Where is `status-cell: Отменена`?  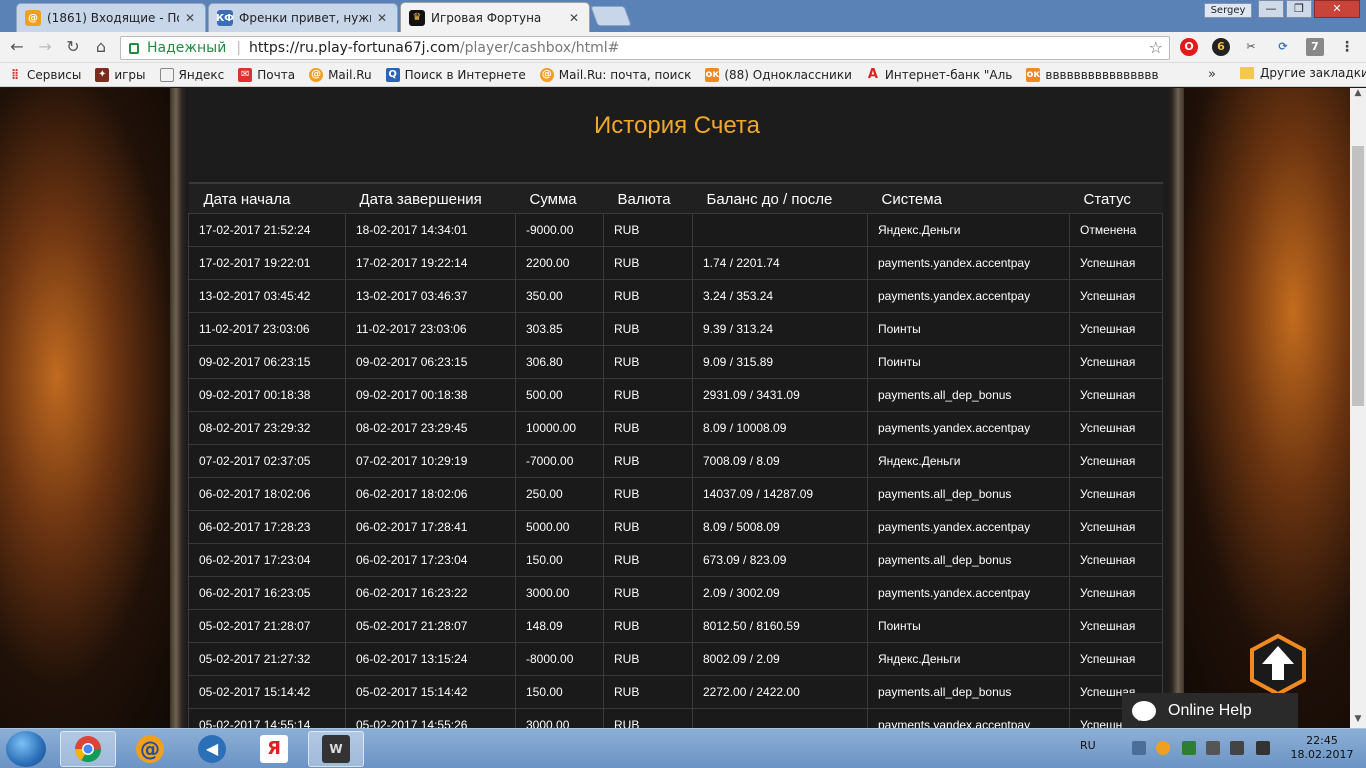
status-cell: Отменена is located at coordinates (1116, 229).